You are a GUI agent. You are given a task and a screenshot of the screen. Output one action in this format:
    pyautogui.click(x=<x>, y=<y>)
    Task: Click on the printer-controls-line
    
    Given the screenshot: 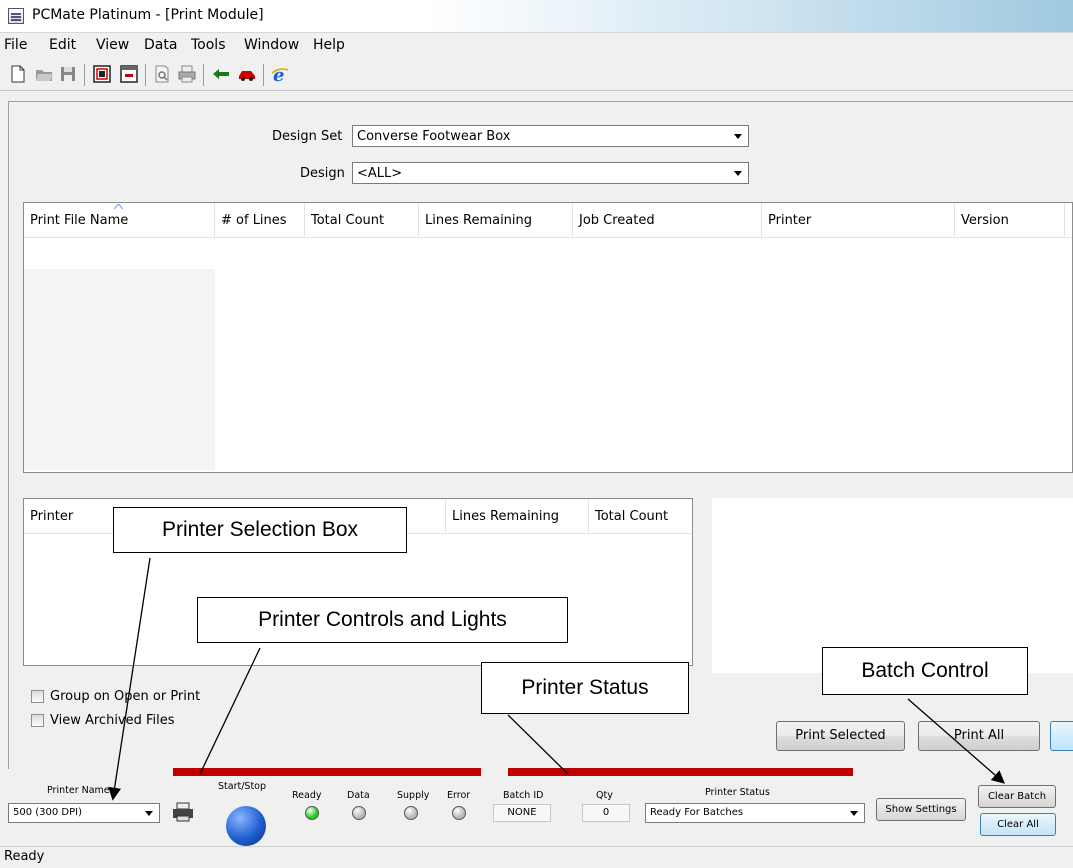 What is the action you would take?
    pyautogui.click(x=230, y=711)
    